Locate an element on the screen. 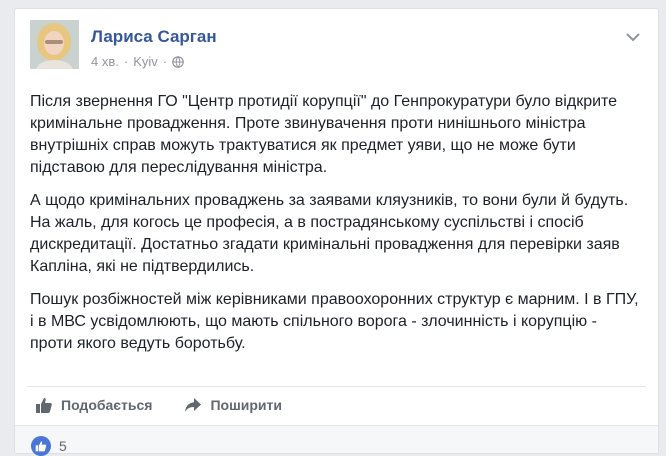 This screenshot has height=456, width=666. like-label: Подобається is located at coordinates (107, 405).